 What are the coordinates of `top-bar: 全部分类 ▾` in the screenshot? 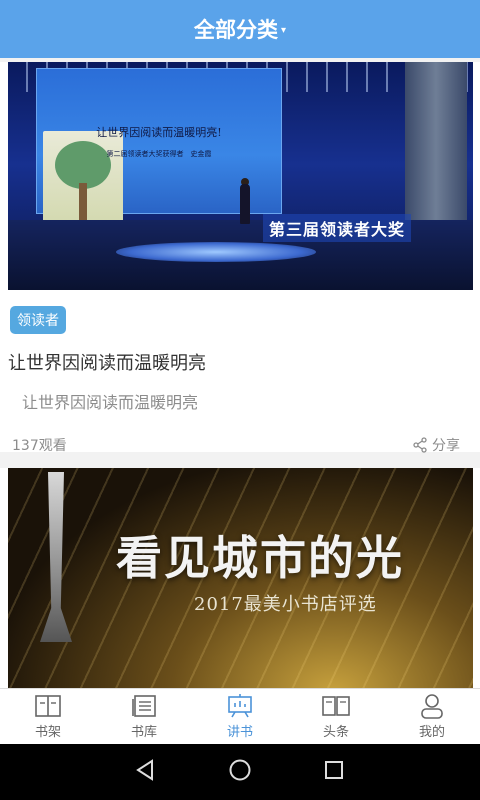 It's located at (240, 29).